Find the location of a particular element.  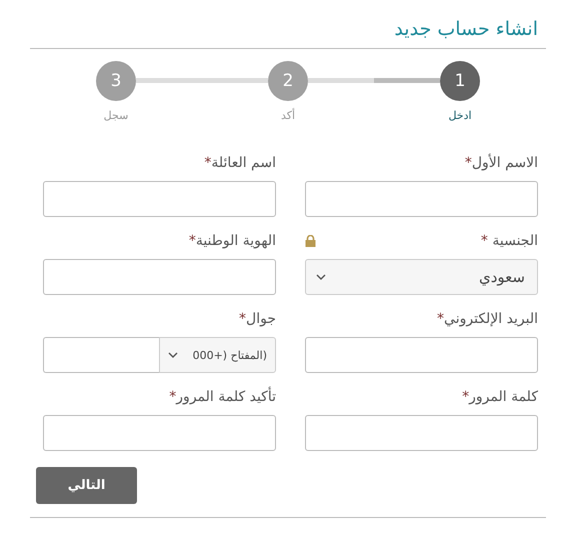

field-label: تأكيد كلمة المرور* is located at coordinates (222, 397).